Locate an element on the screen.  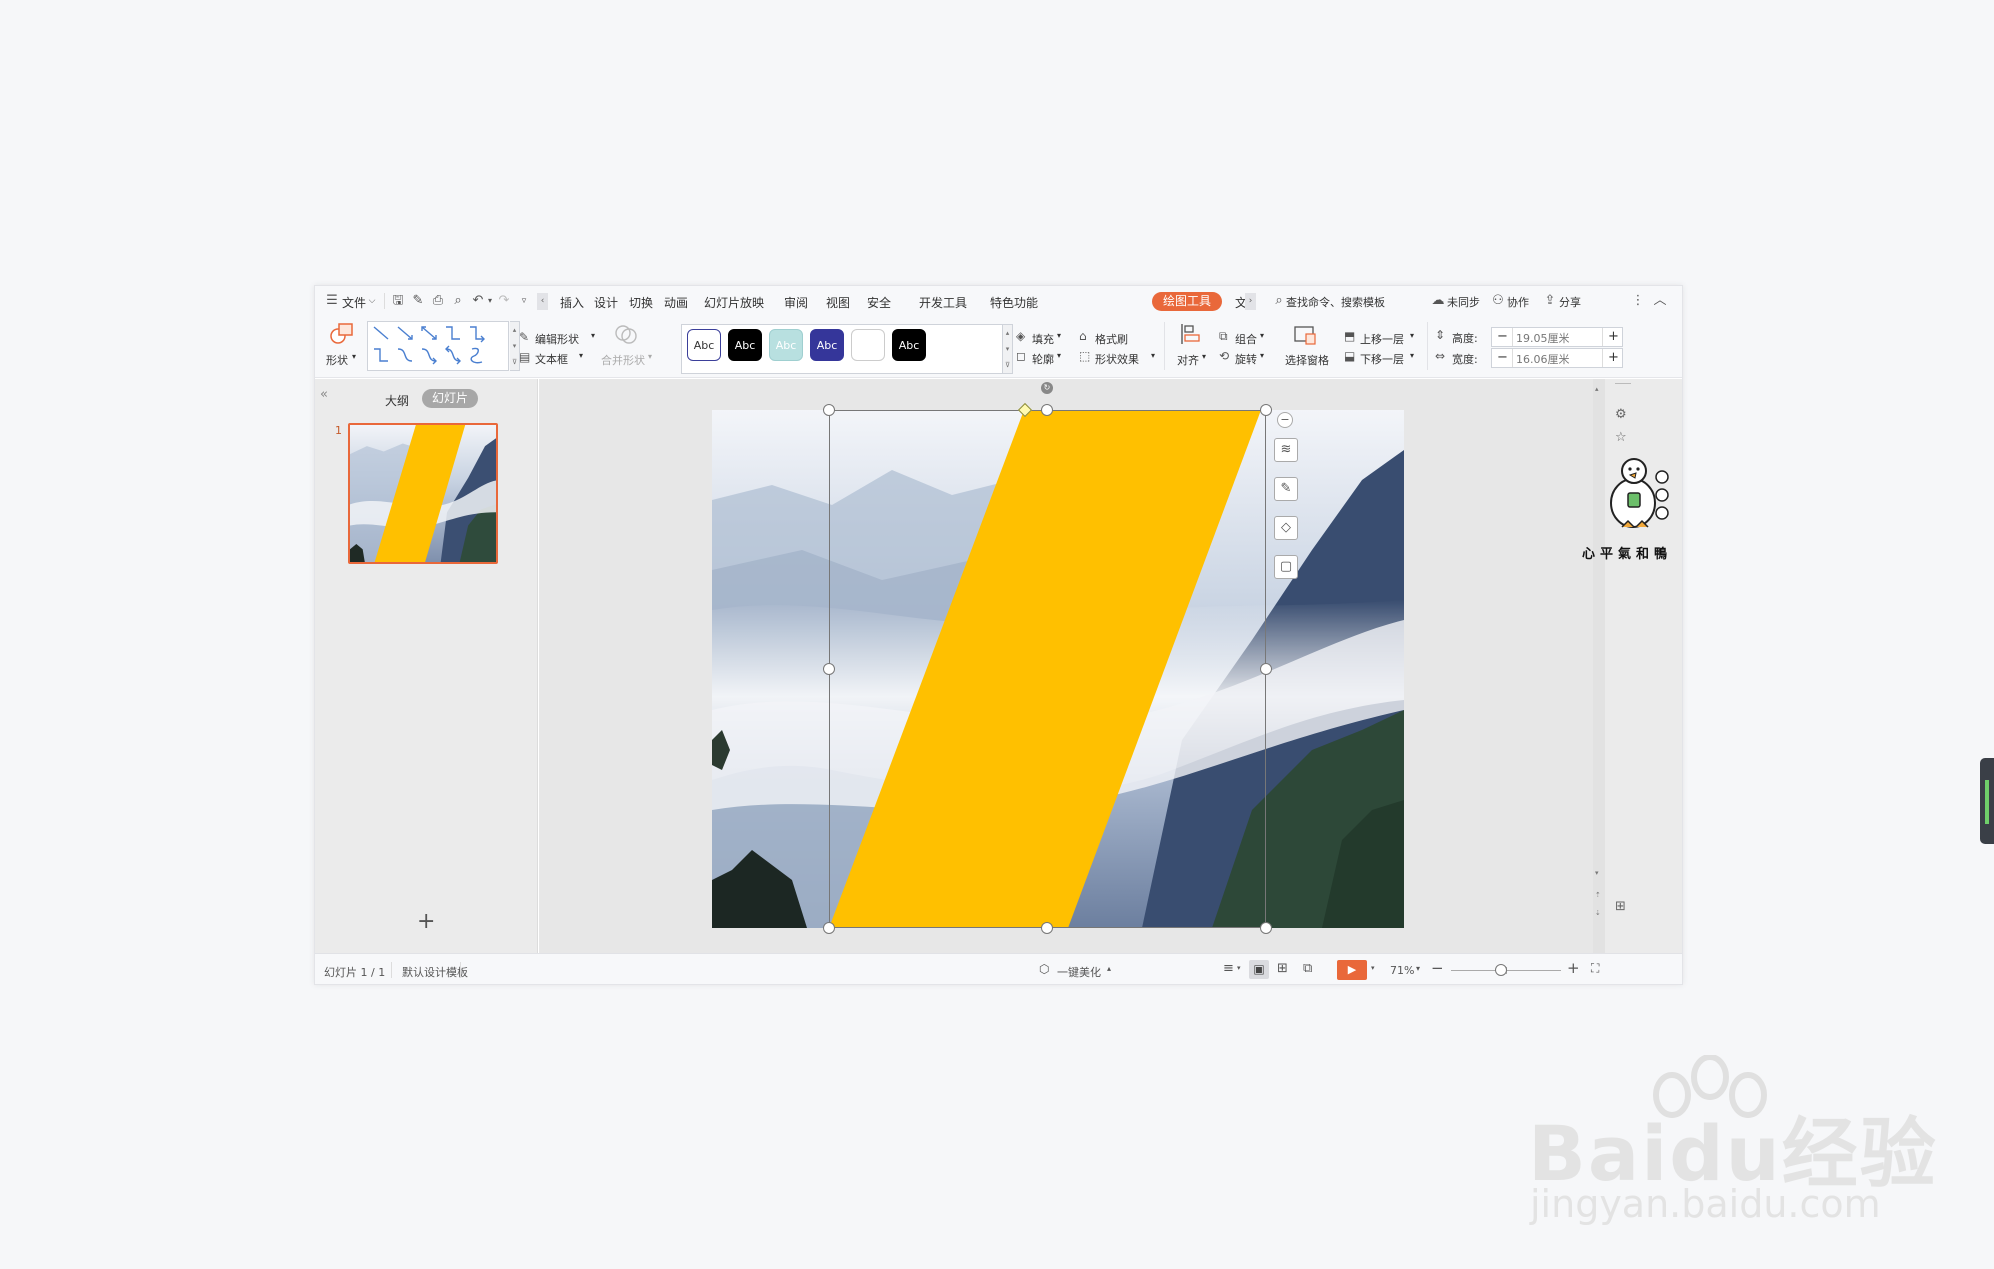
resize-handle-se is located at coordinates (1266, 928).